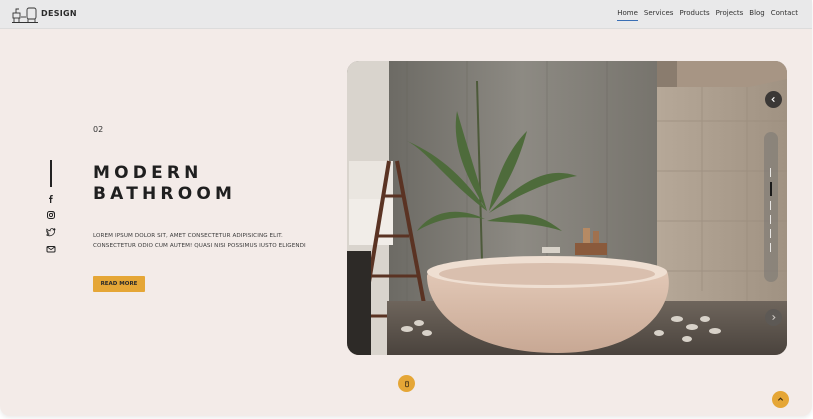 The height and width of the screenshot is (419, 813). I want to click on chevron-right-icon, so click(774, 317).